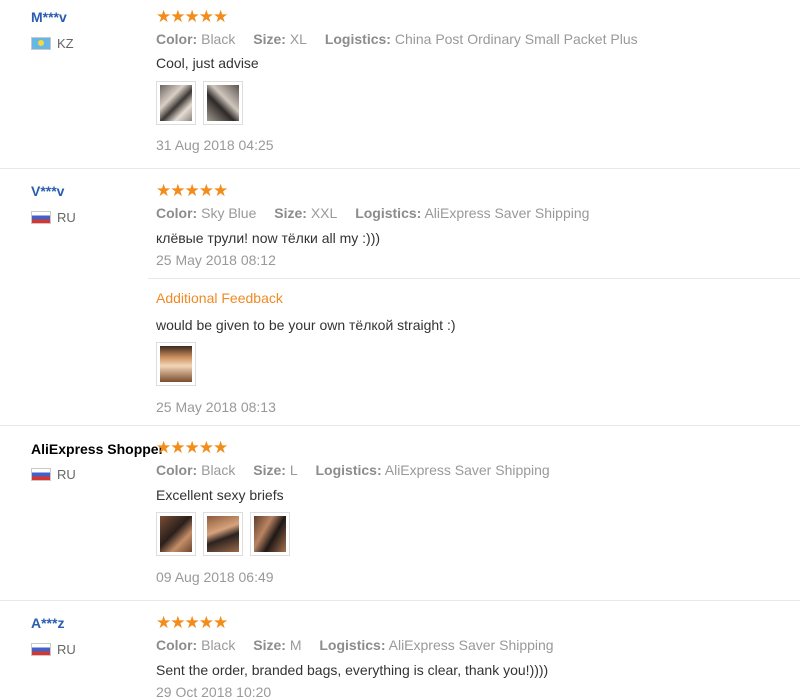  I want to click on additional-feedback-date: 25 May 2018 08:13, so click(216, 407).